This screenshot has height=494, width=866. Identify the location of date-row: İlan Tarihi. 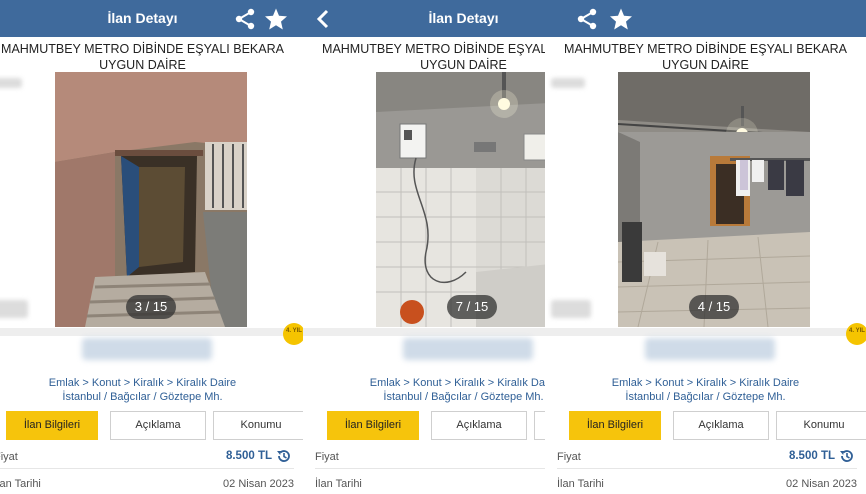
(430, 482).